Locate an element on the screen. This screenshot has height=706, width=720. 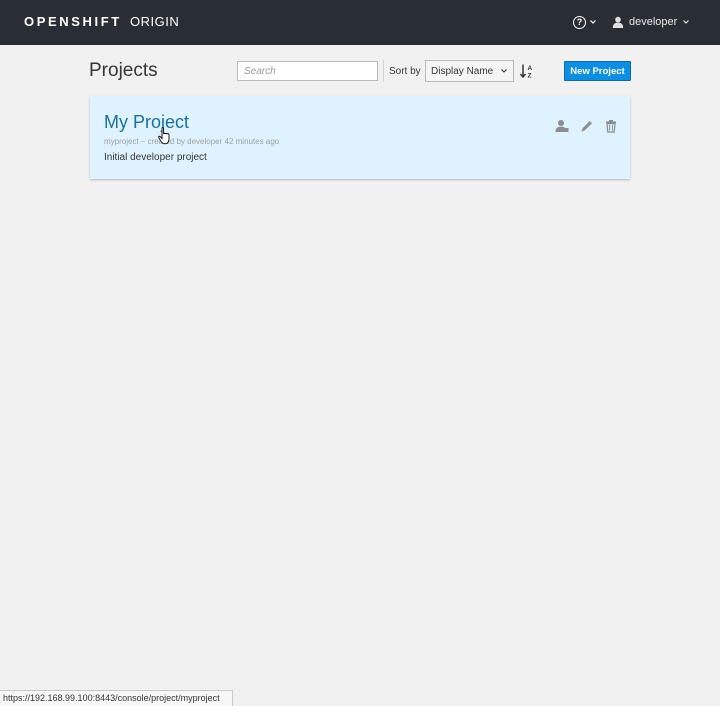
project-description: Initial developer project is located at coordinates (155, 157).